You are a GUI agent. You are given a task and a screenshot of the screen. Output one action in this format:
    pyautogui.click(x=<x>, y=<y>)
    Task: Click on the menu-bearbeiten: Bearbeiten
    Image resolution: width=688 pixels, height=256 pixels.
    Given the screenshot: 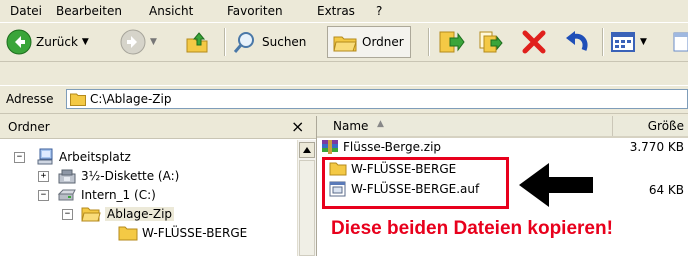 What is the action you would take?
    pyautogui.click(x=89, y=11)
    